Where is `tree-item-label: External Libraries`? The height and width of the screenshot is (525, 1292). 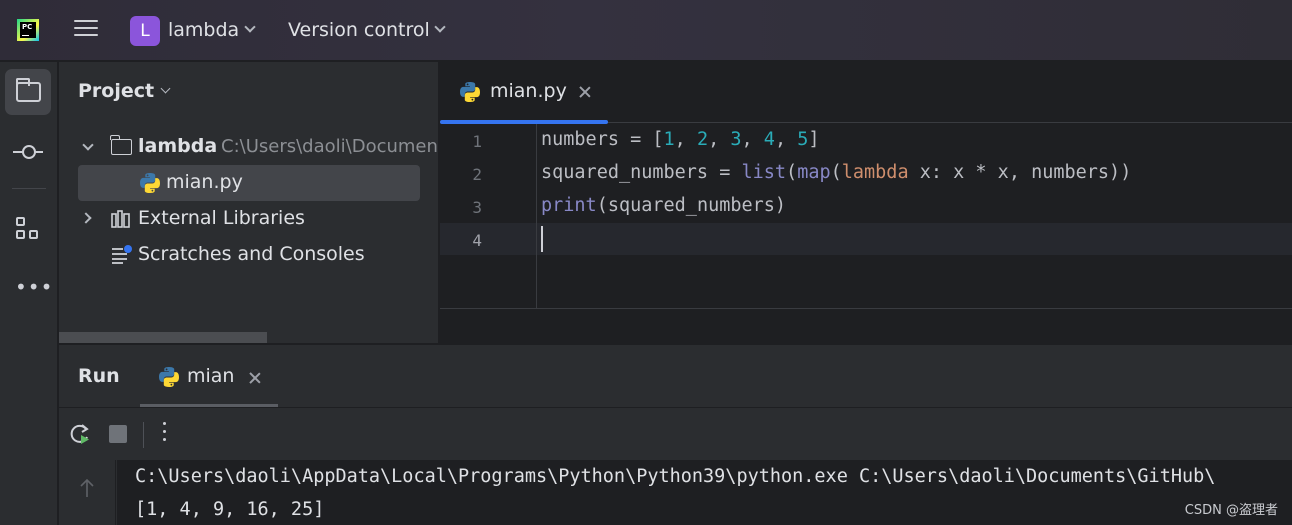
tree-item-label: External Libraries is located at coordinates (221, 218).